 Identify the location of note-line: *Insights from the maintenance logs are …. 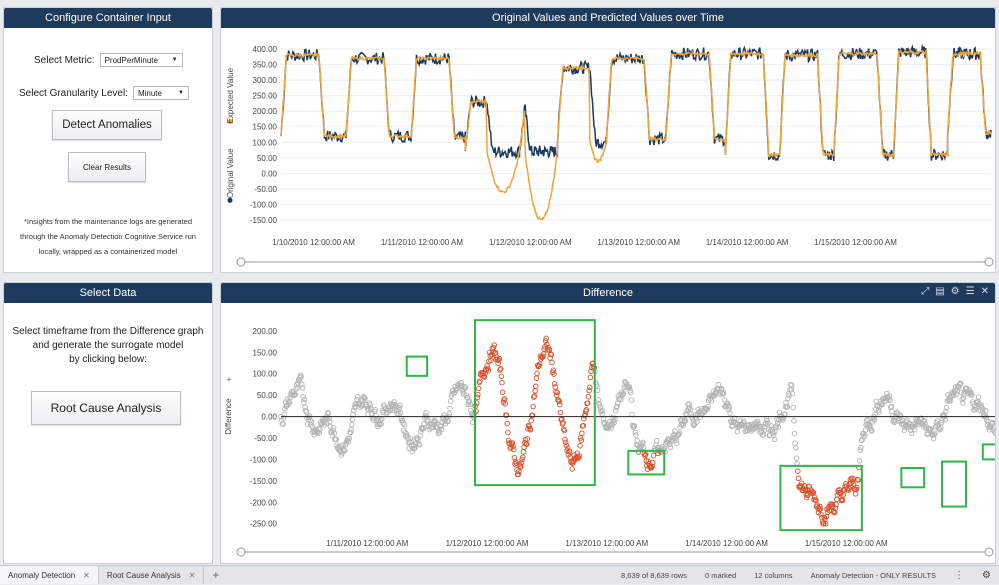
(108, 221).